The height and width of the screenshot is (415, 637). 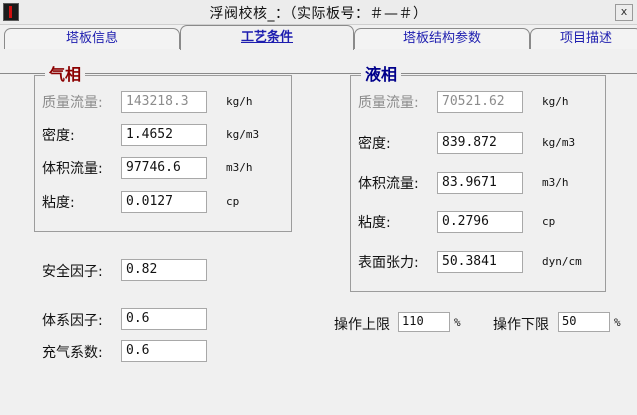 What do you see at coordinates (65, 75) in the screenshot?
I see `gas-phase-title: 气相` at bounding box center [65, 75].